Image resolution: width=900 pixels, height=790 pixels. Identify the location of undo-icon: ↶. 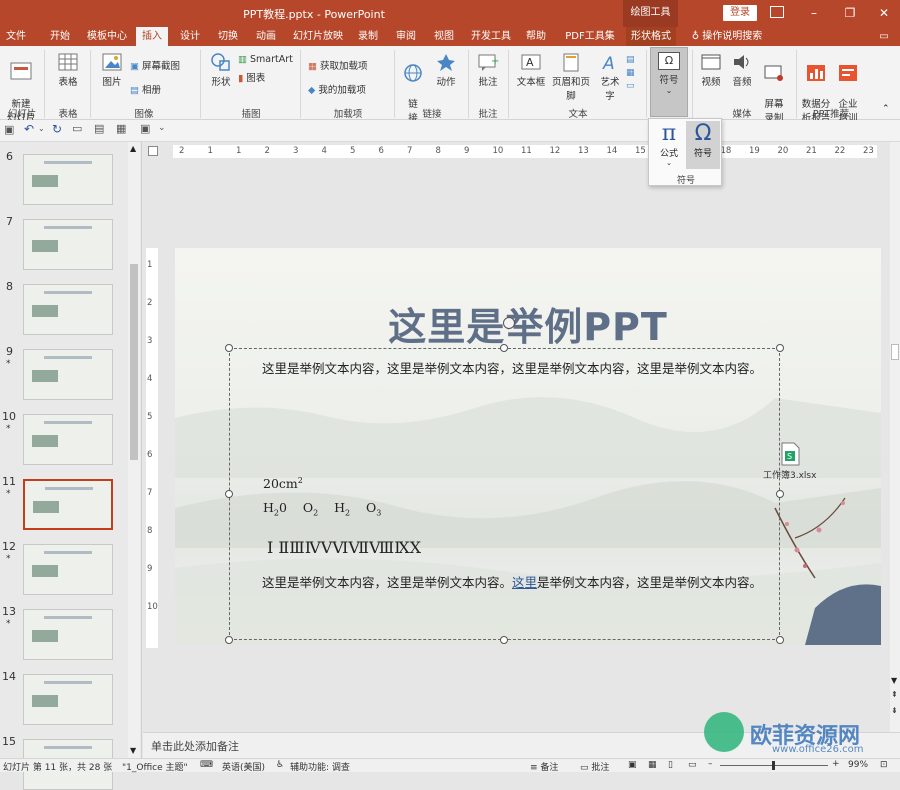
(29, 129).